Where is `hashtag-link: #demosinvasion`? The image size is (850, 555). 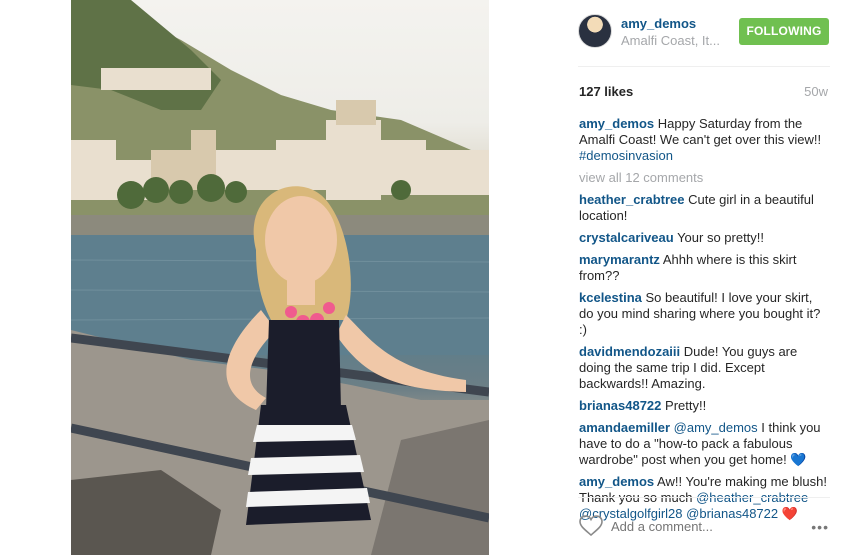
hashtag-link: #demosinvasion is located at coordinates (626, 155).